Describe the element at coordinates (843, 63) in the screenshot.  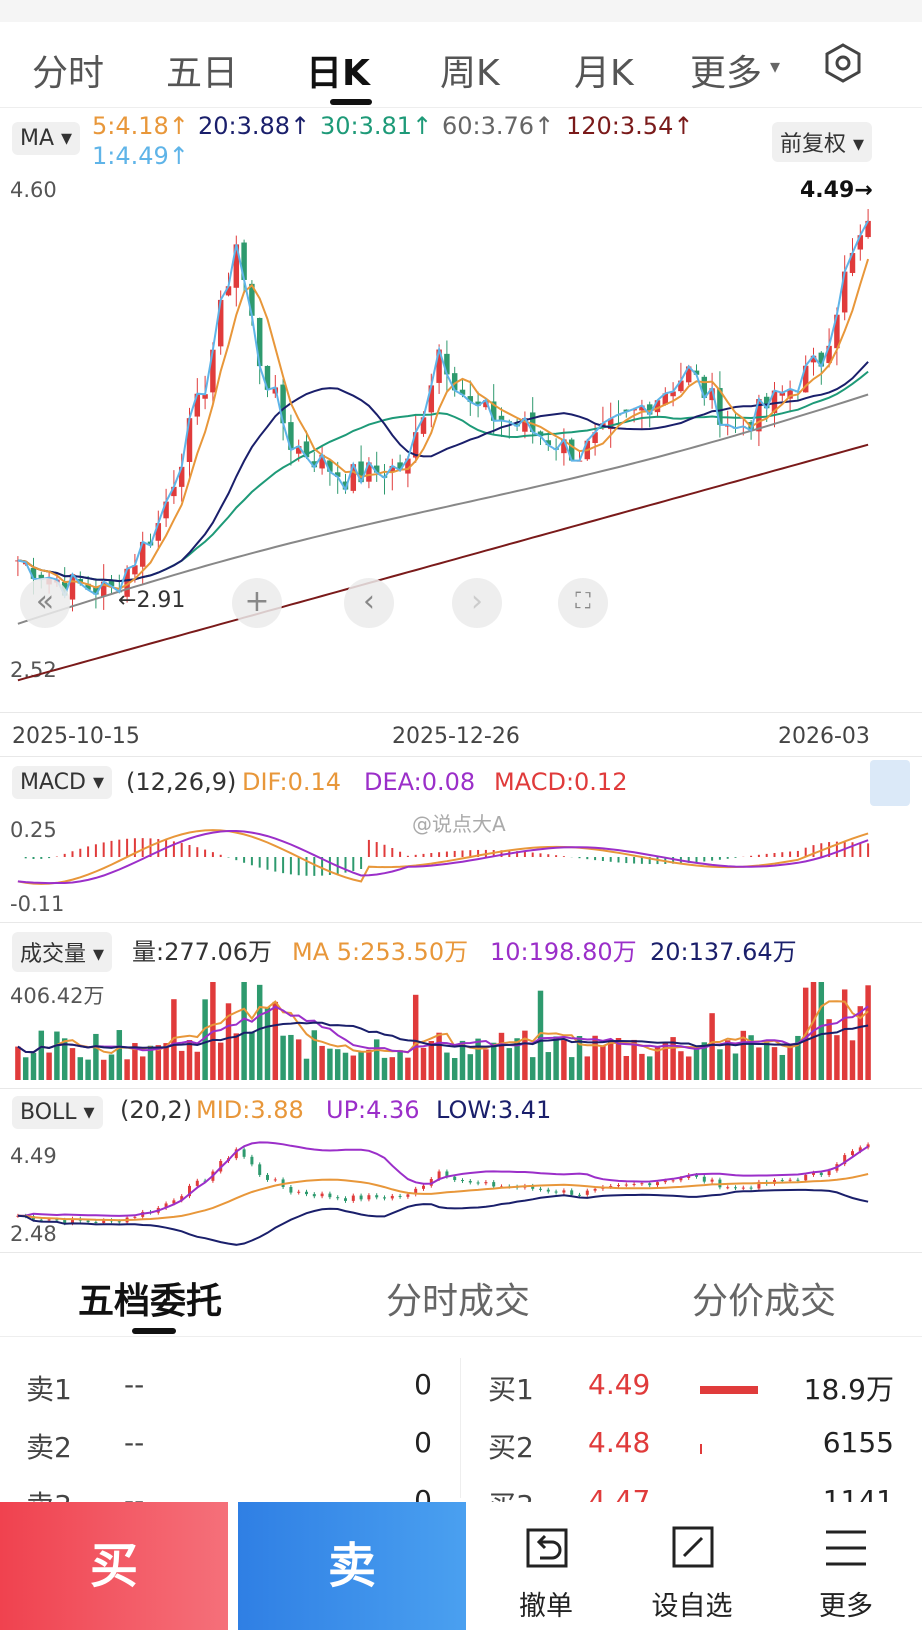
I see `settings-hexagon-icon` at that location.